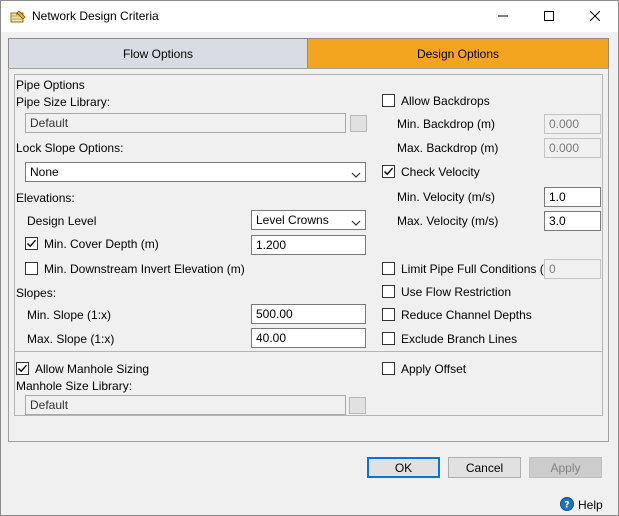  Describe the element at coordinates (388, 368) in the screenshot. I see `apply-offset-checkbox` at that location.